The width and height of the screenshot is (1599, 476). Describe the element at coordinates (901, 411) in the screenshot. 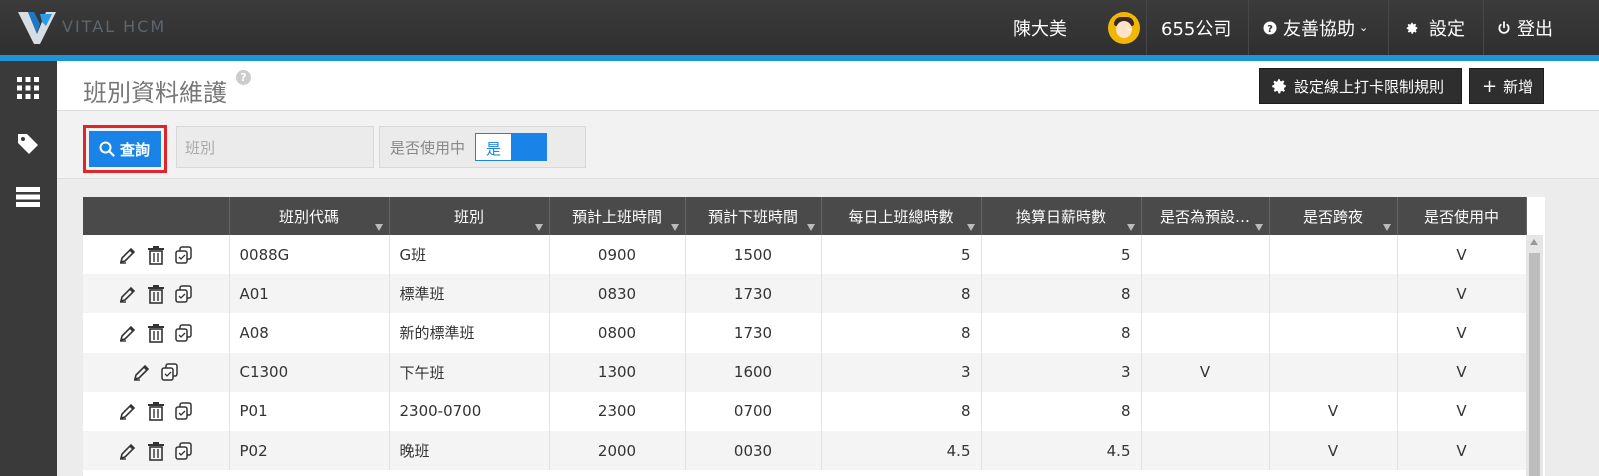

I see `cell-hours: 8` at that location.